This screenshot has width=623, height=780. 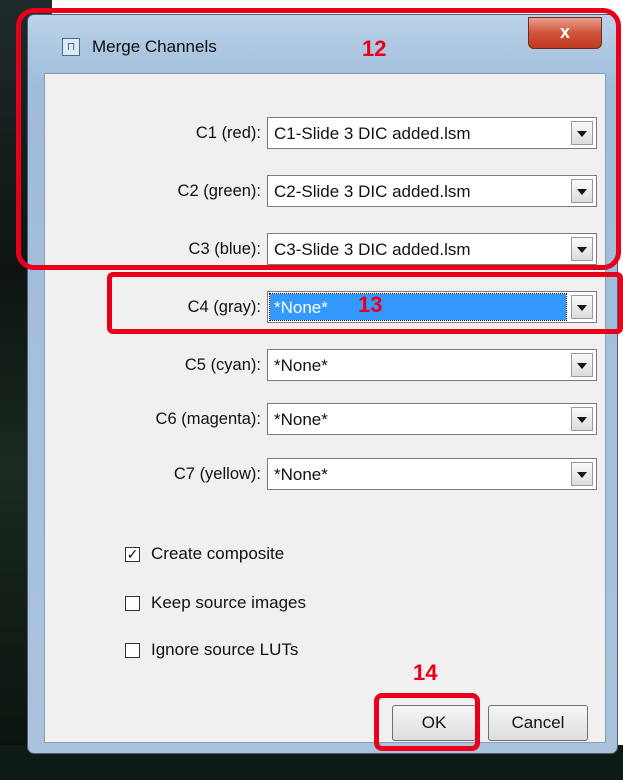 What do you see at coordinates (224, 650) in the screenshot?
I see `ignore-source-luts-label: Ignore source LUTs` at bounding box center [224, 650].